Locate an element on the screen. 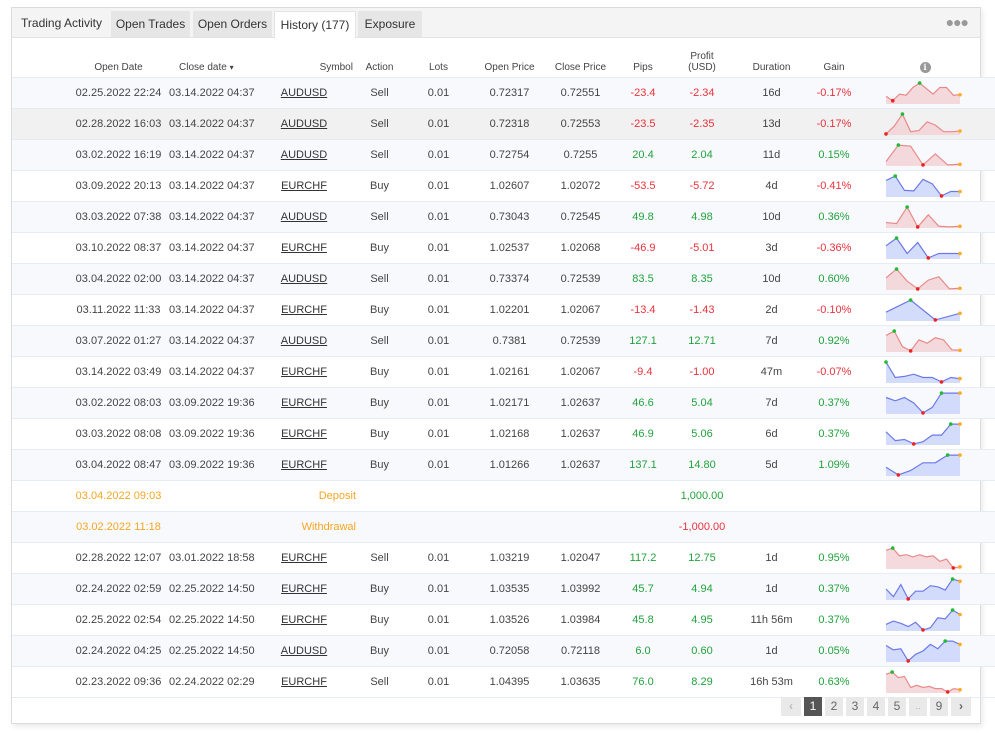 This screenshot has width=995, height=733. tab-trading-activity: Trading Activity is located at coordinates (61, 22).